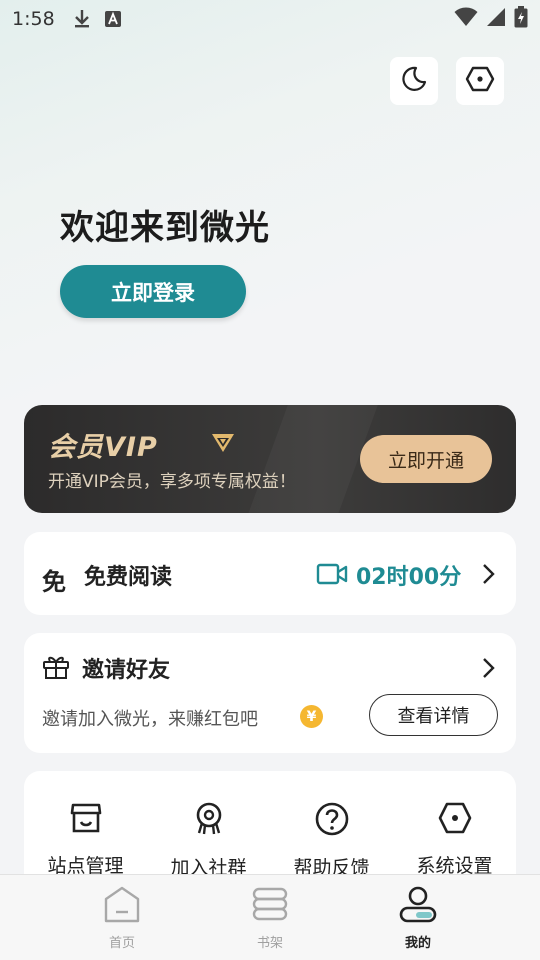 The height and width of the screenshot is (960, 540). What do you see at coordinates (270, 573) in the screenshot?
I see `free-read-card: 免 免费阅读 02时00分` at bounding box center [270, 573].